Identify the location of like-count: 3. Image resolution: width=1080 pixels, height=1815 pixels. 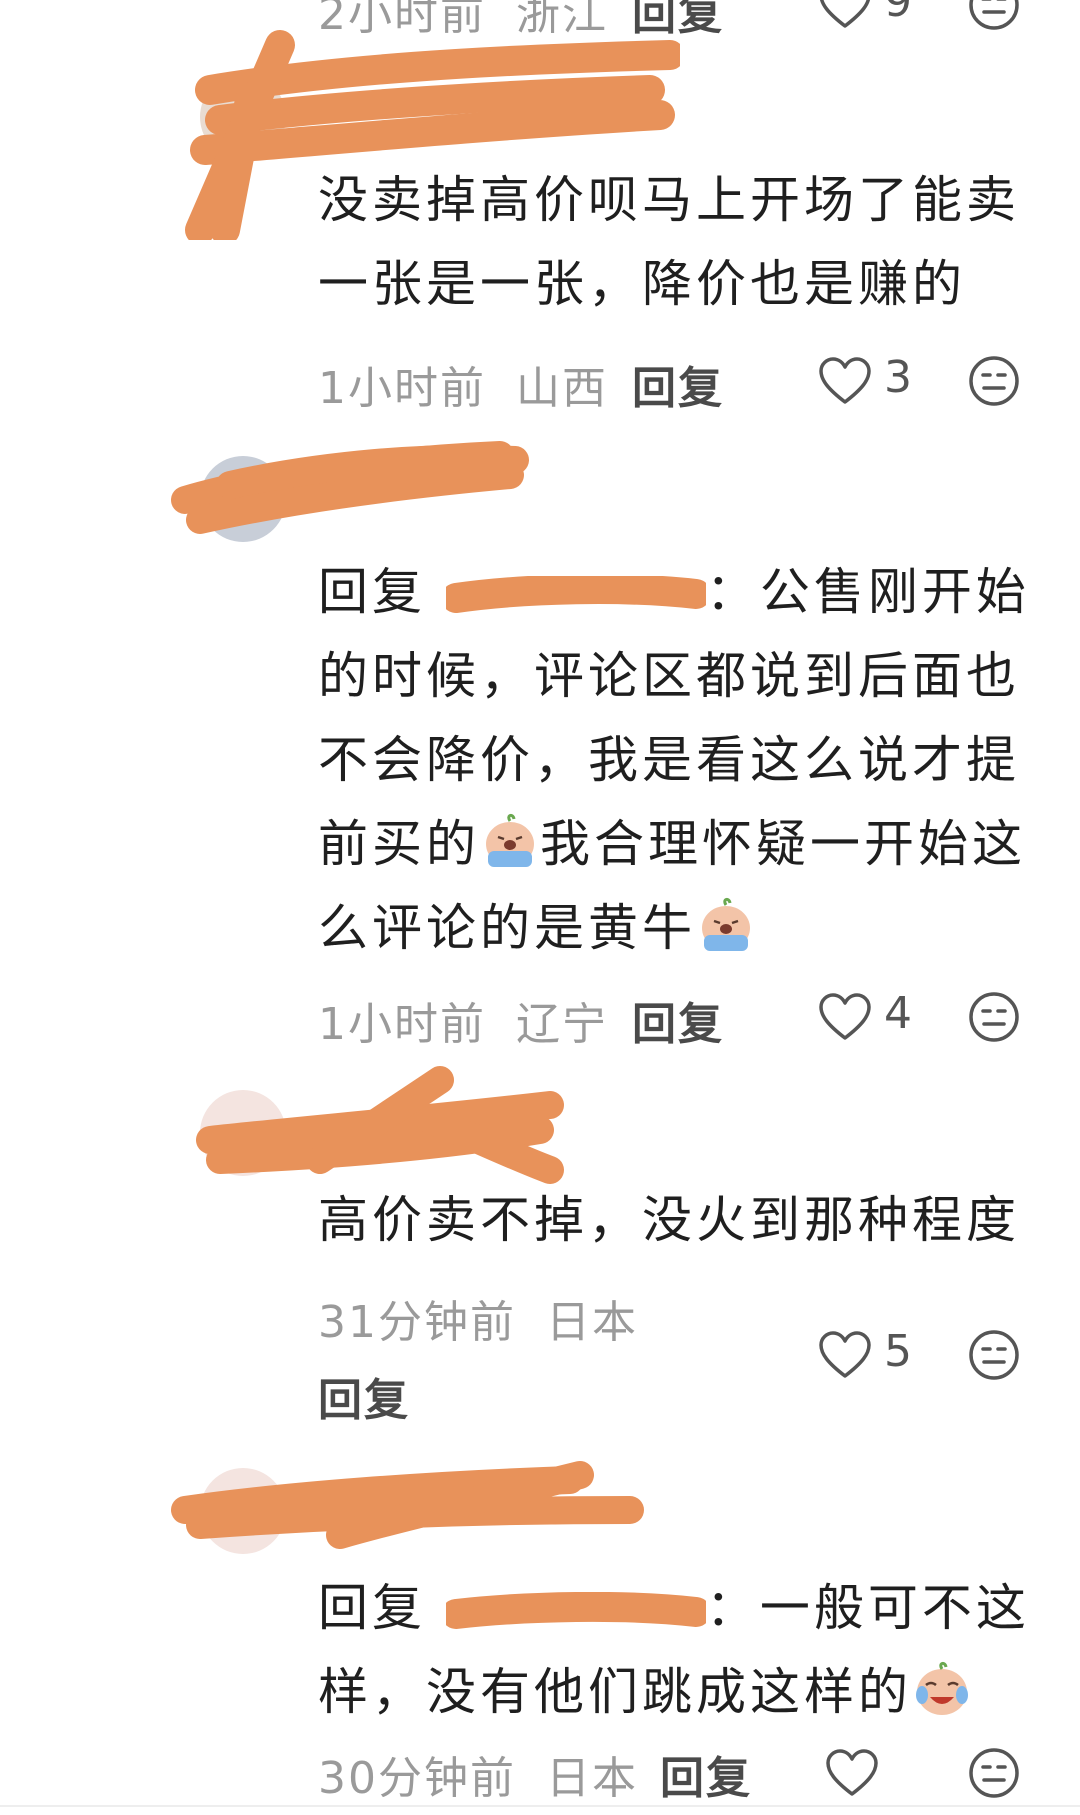
(898, 377).